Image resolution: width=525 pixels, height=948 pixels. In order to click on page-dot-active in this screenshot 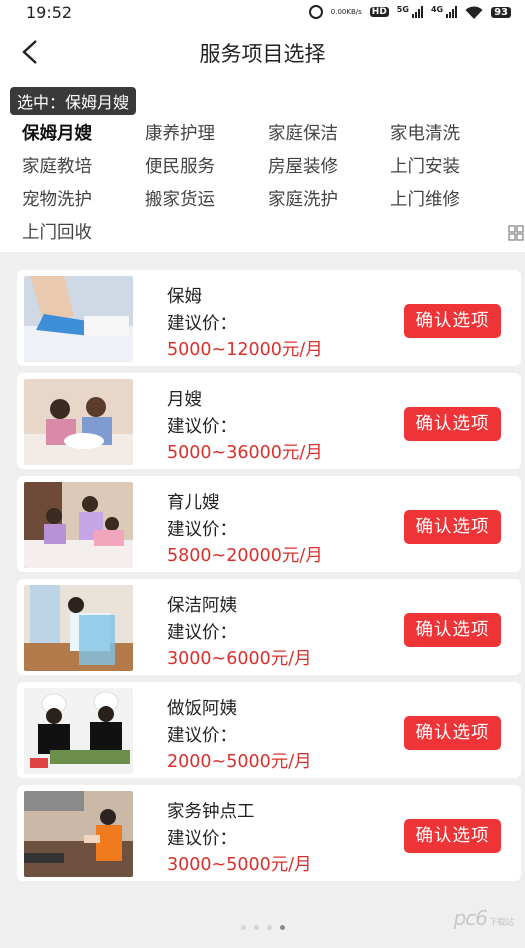, I will do `click(282, 927)`.